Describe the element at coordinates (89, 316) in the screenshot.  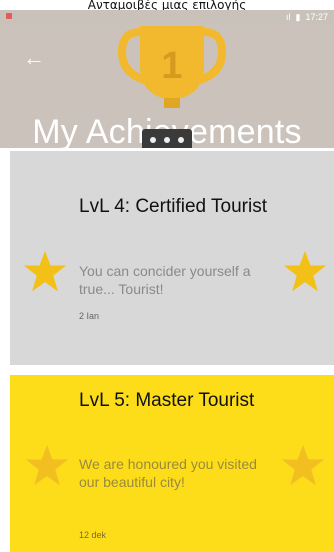
I see `achievement-date: 2 Ian` at that location.